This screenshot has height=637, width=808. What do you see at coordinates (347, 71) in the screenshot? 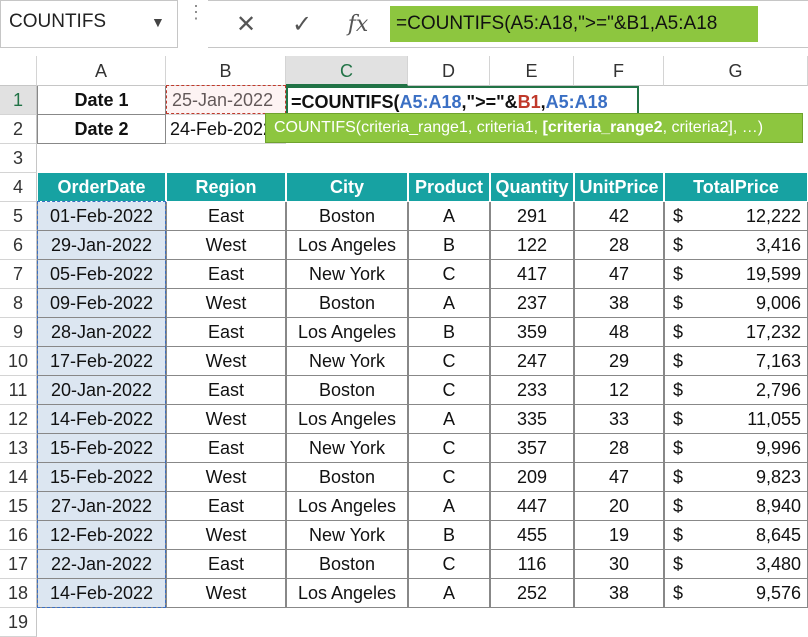
I see `column-header-c: C` at bounding box center [347, 71].